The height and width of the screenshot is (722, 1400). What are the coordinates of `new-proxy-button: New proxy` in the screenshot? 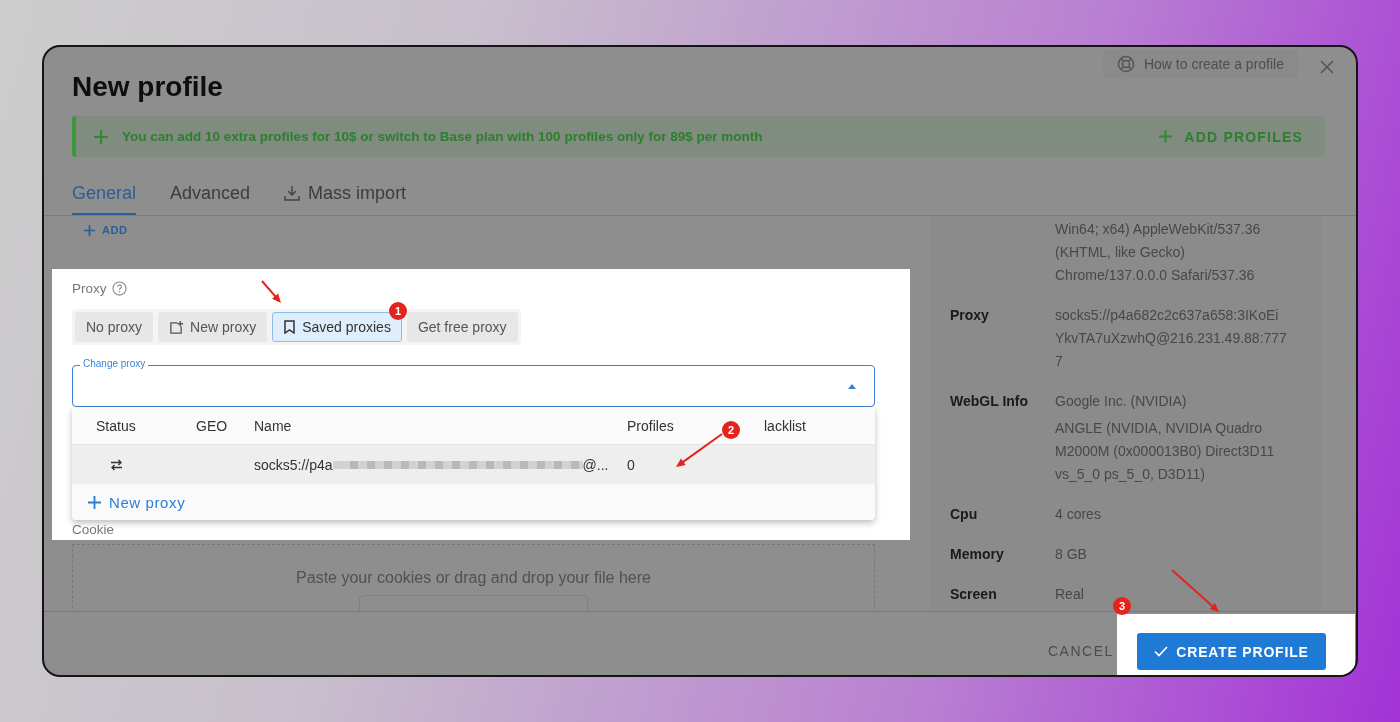 It's located at (132, 502).